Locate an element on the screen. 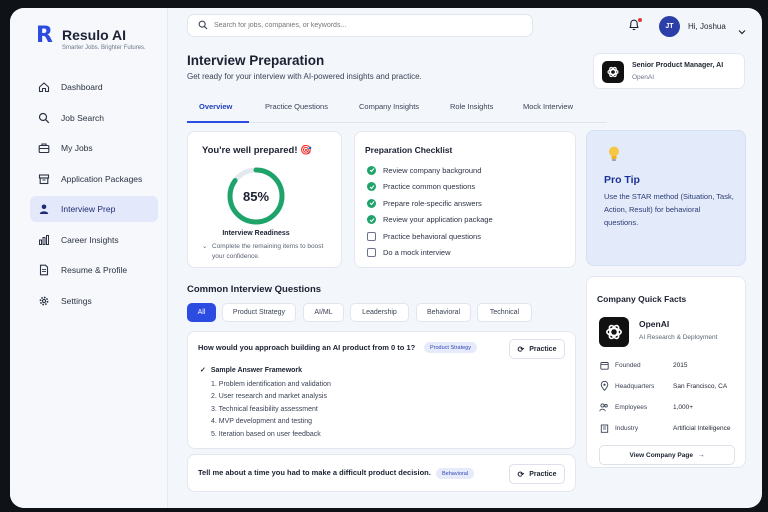 This screenshot has height=512, width=768. tab-mock-interview: Mock Interview is located at coordinates (548, 106).